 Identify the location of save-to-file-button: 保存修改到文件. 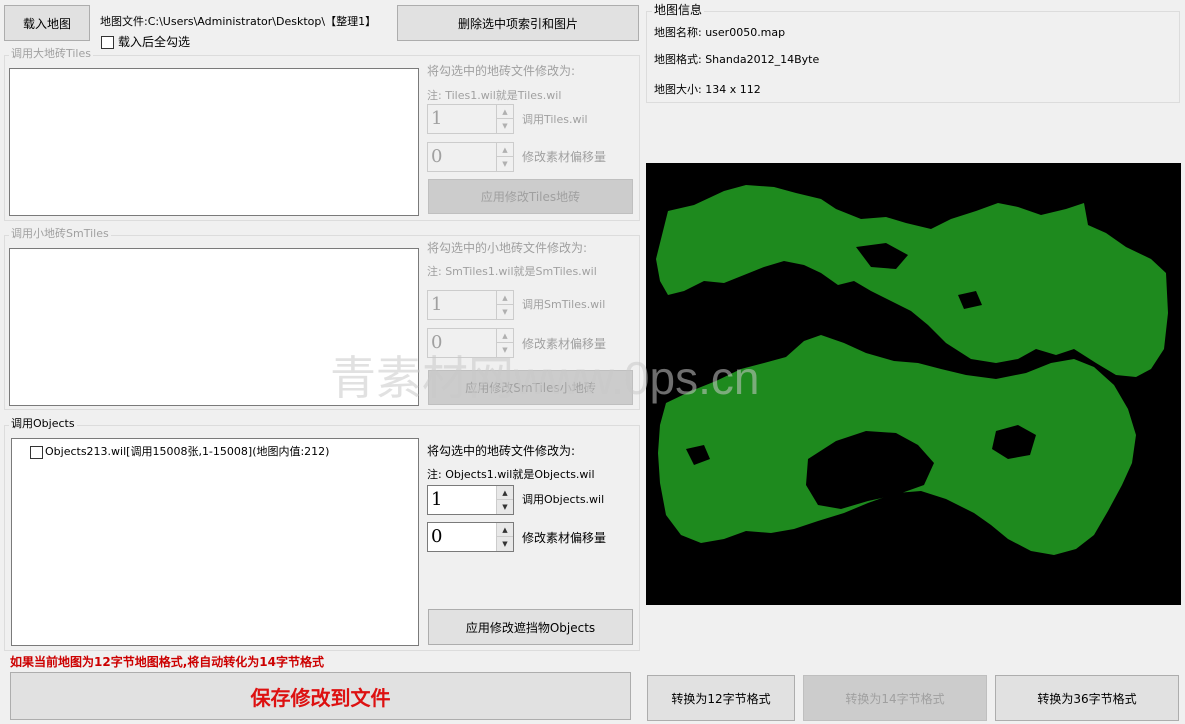
(320, 696).